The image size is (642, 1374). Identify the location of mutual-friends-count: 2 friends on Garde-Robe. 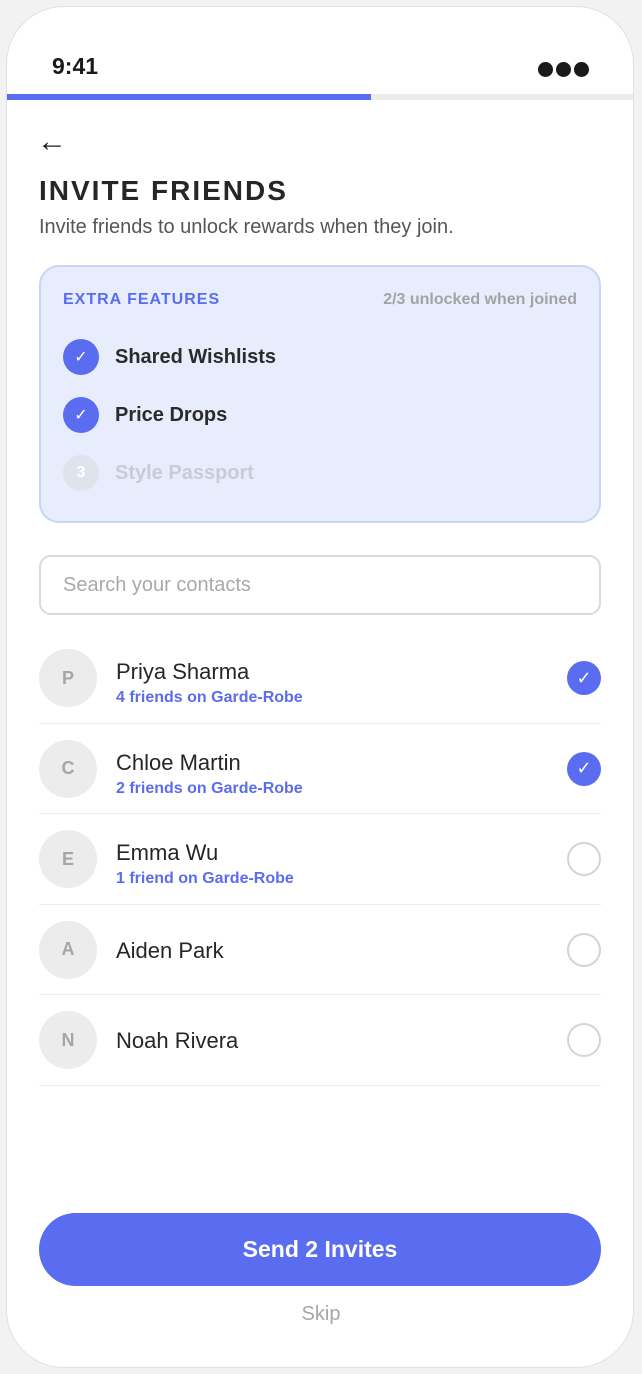
(209, 788).